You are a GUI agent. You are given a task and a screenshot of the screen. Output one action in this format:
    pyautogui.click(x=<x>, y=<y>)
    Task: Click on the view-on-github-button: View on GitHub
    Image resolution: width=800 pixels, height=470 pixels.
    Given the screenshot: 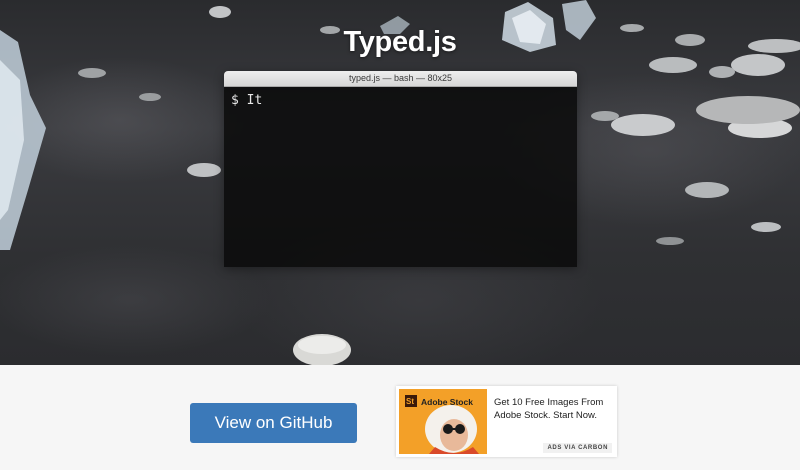 What is the action you would take?
    pyautogui.click(x=273, y=423)
    